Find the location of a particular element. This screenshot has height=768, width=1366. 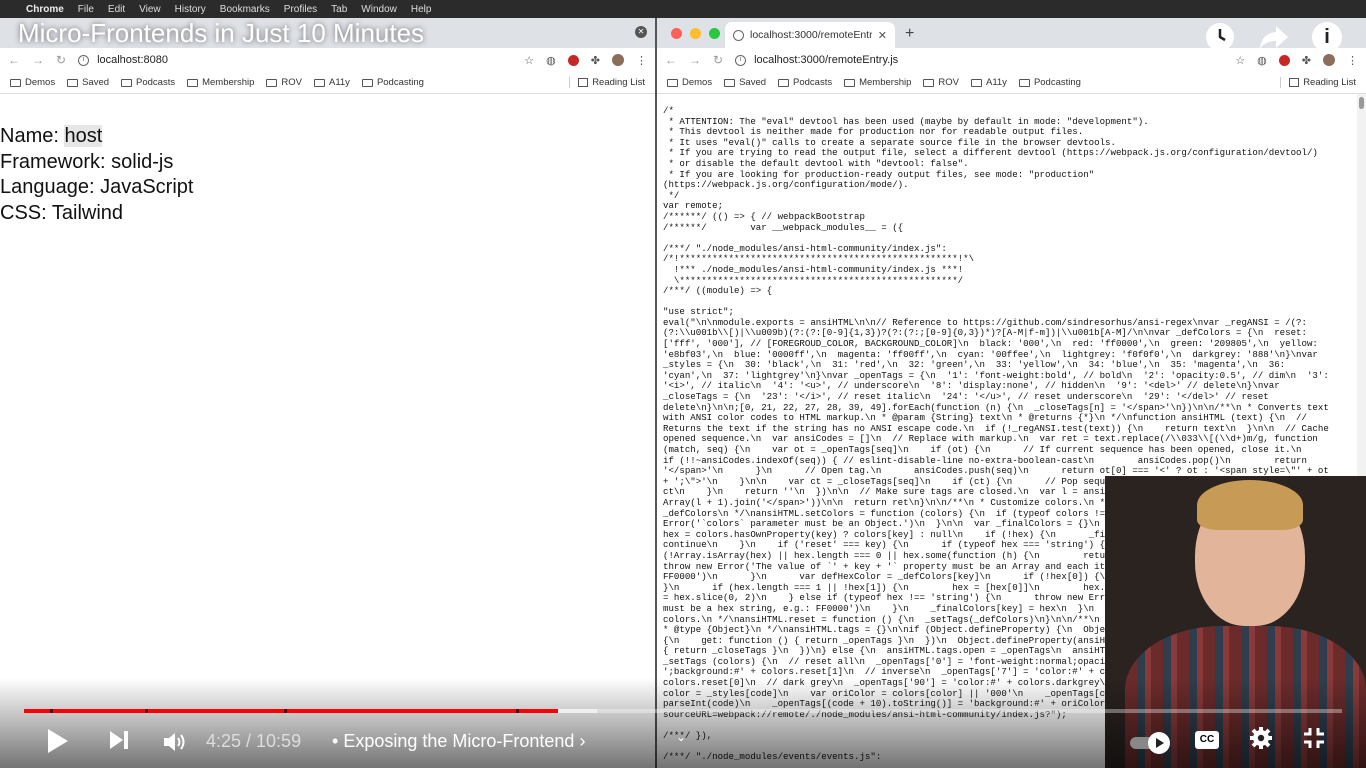

minimize-window-button is located at coordinates (695, 33).